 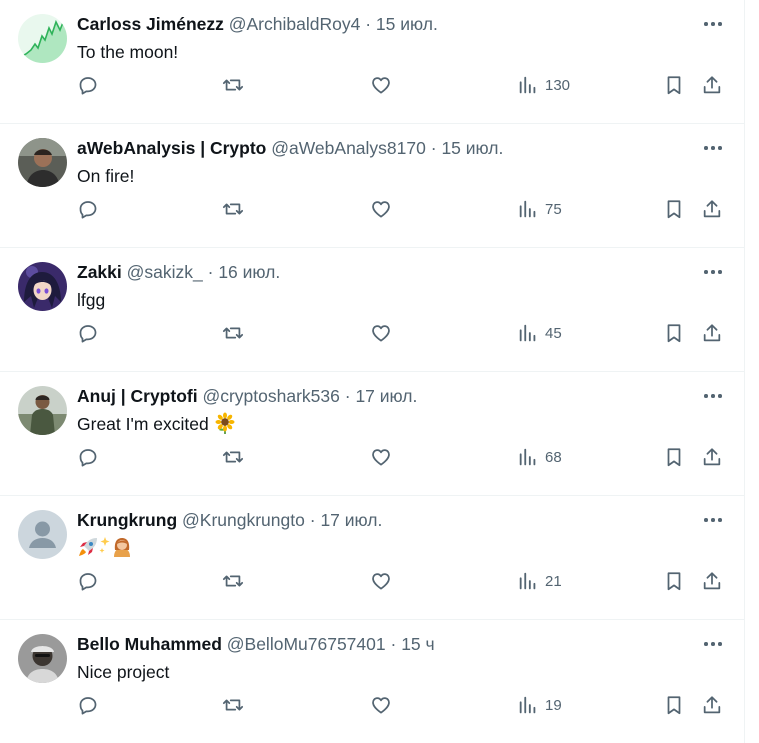 I want to click on author-handle: @sakizk_, so click(x=165, y=272).